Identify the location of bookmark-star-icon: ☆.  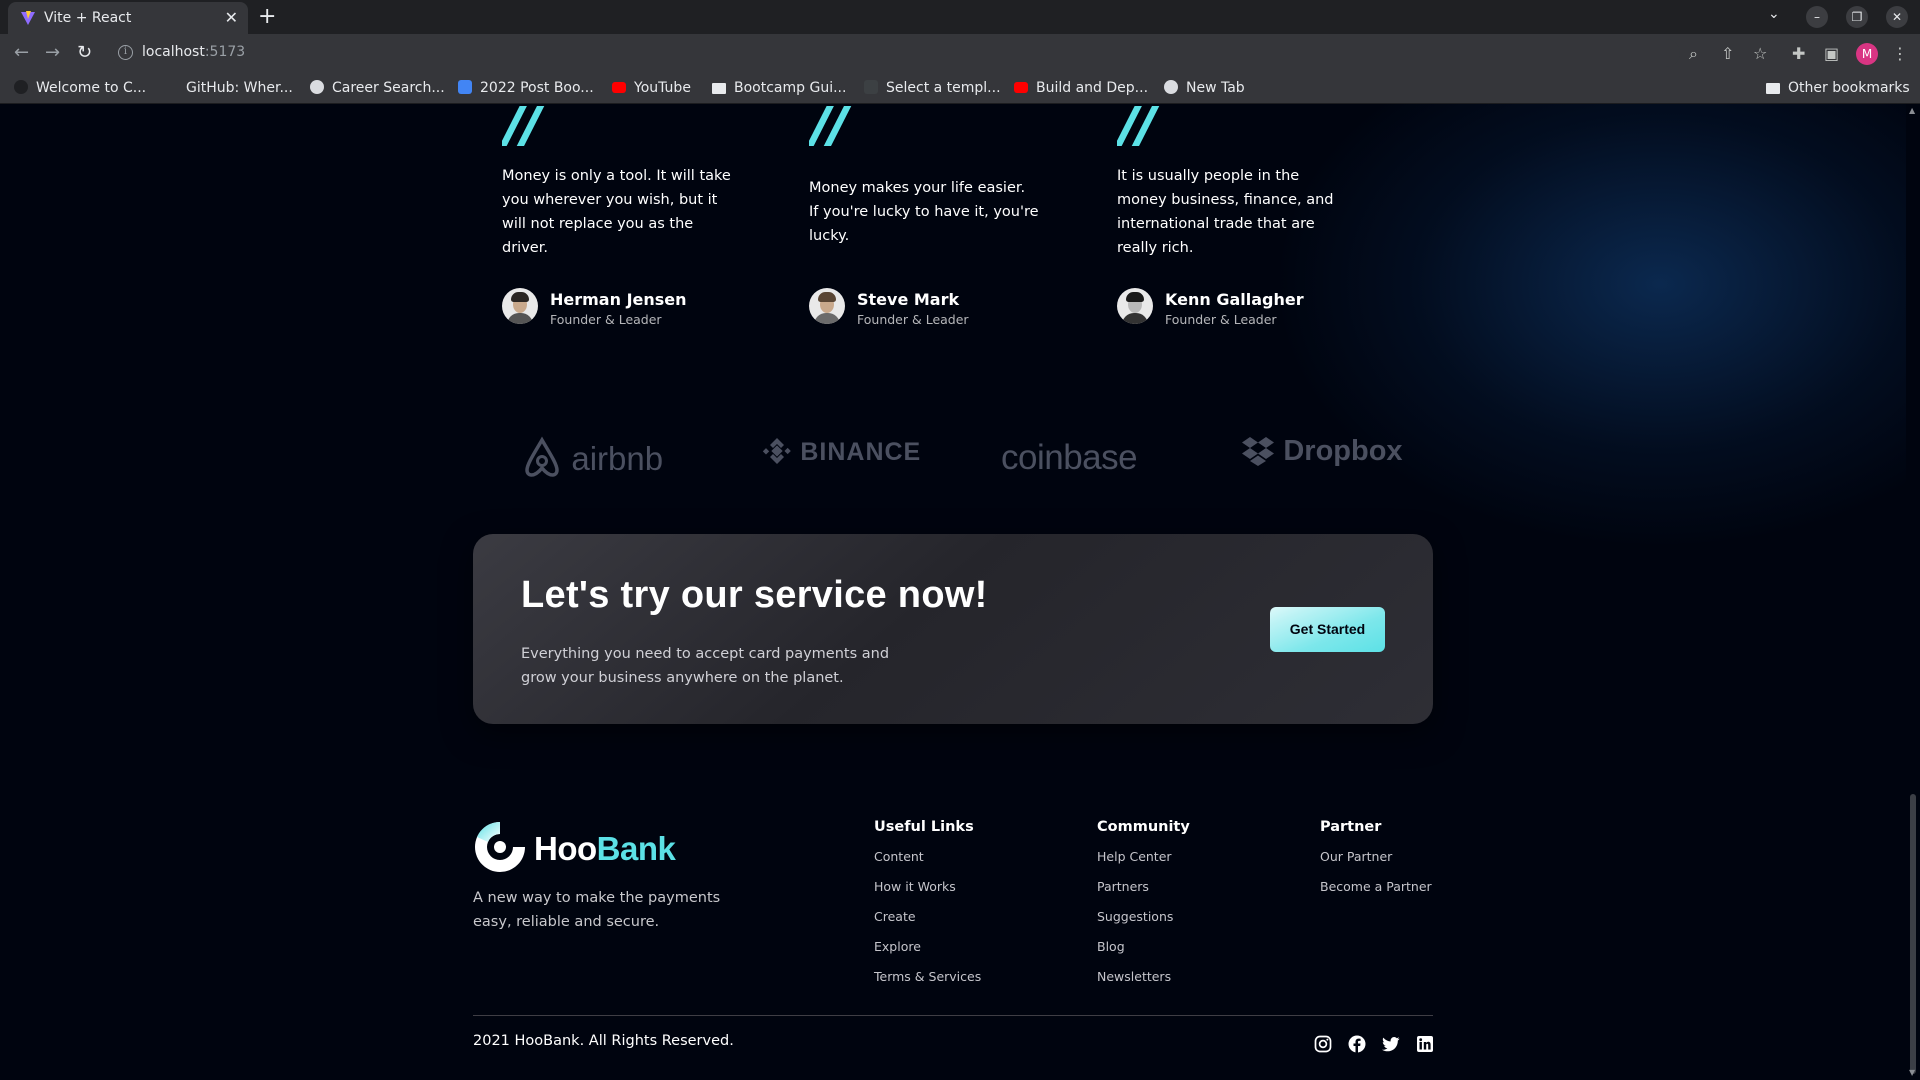
(1760, 53).